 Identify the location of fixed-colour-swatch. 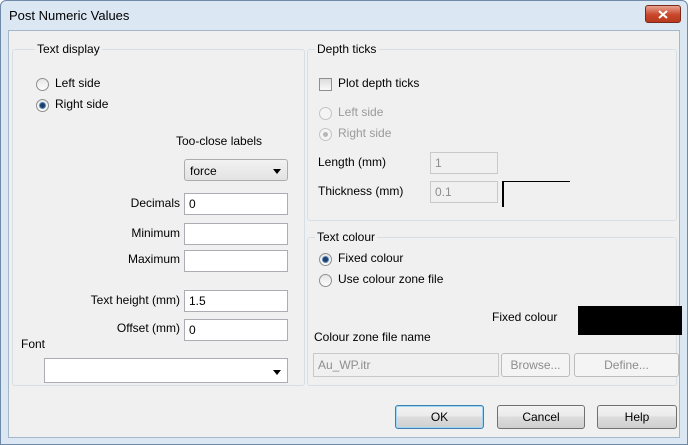
(630, 320).